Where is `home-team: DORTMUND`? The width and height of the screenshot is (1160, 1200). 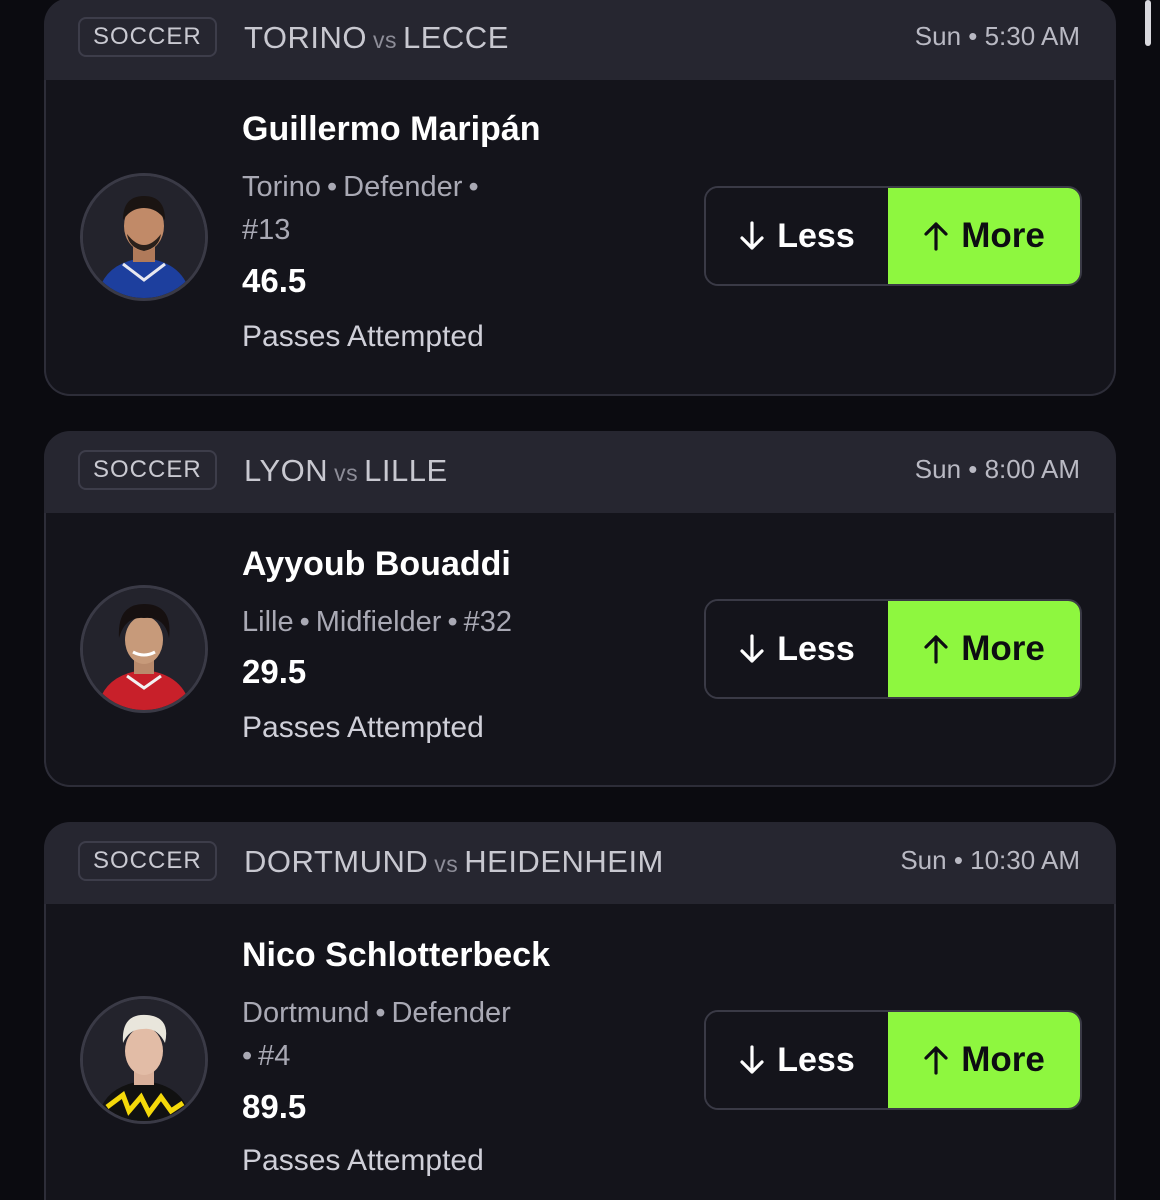
home-team: DORTMUND is located at coordinates (336, 861).